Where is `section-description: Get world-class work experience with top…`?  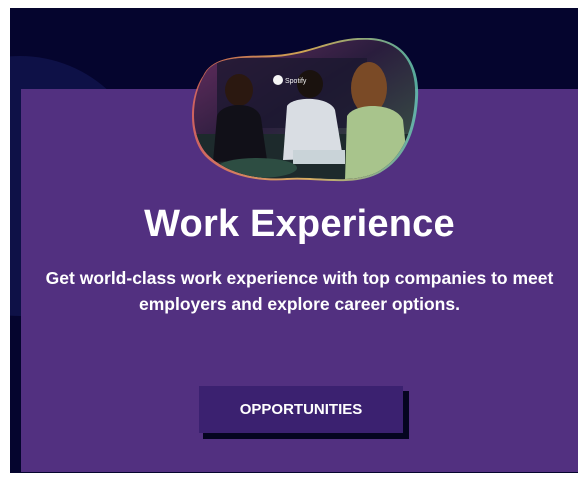
section-description: Get world-class work experience with top… is located at coordinates (299, 291).